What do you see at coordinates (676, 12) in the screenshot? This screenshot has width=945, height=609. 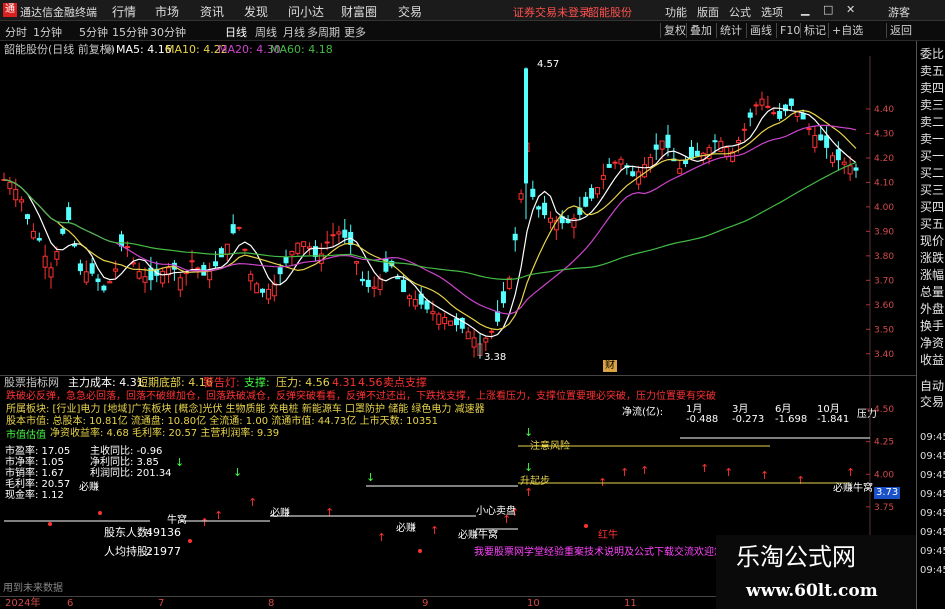 I see `menu-function: 功能` at bounding box center [676, 12].